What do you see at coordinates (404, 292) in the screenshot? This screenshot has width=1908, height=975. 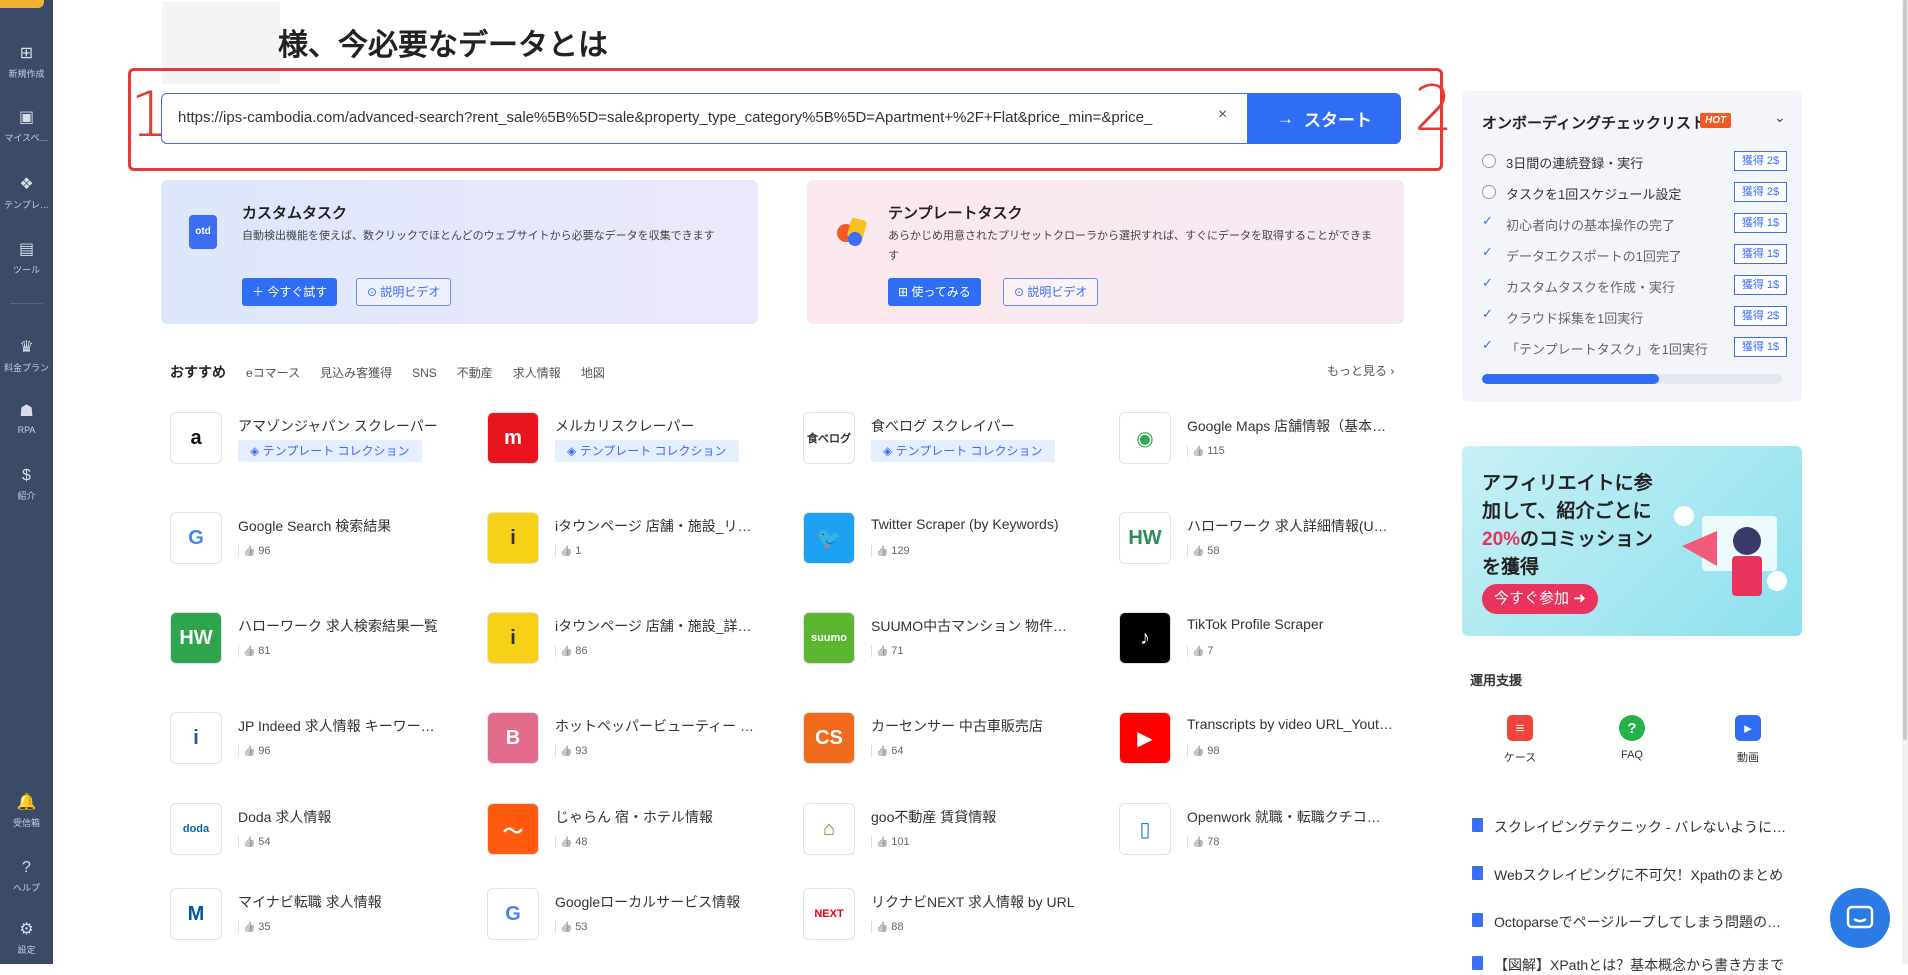 I see `custom-video-button: ⊙ 説明ビデオ` at bounding box center [404, 292].